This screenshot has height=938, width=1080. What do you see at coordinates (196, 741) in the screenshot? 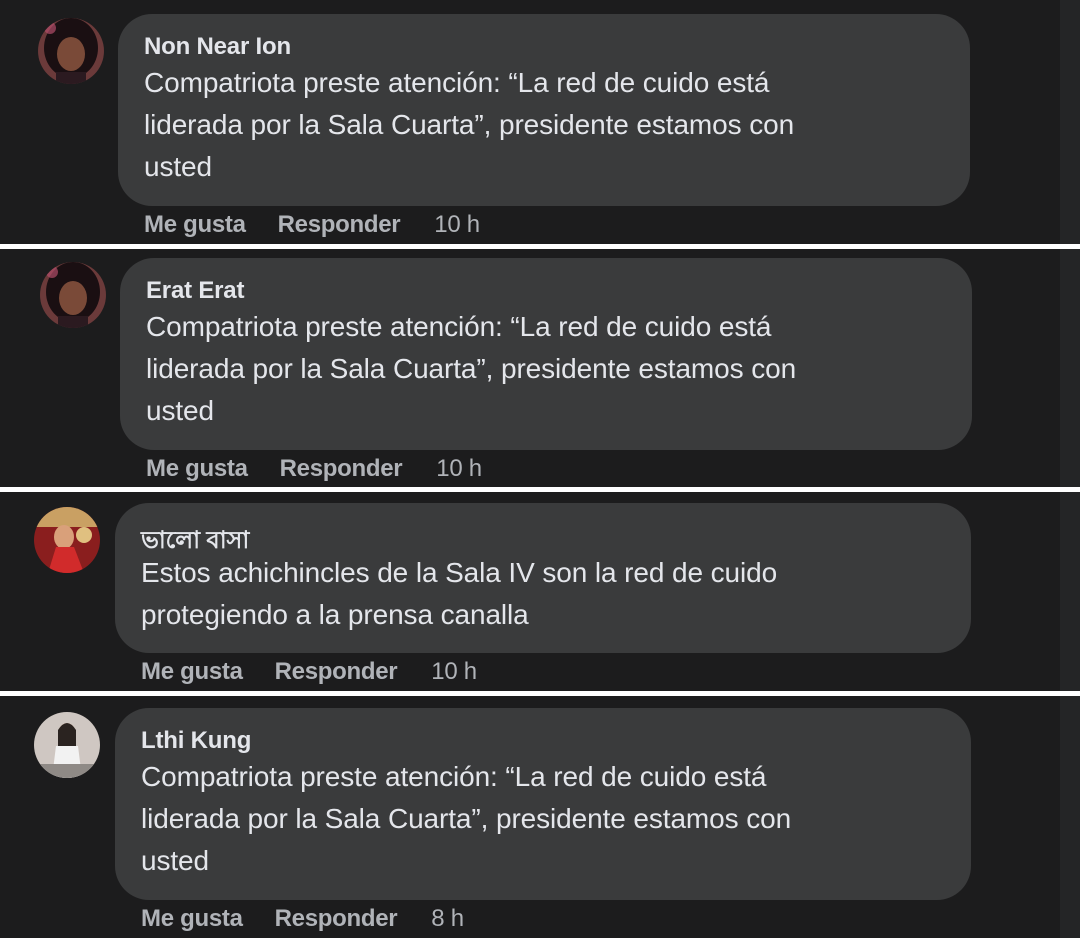
I see `comment-author: Lthi Kung` at bounding box center [196, 741].